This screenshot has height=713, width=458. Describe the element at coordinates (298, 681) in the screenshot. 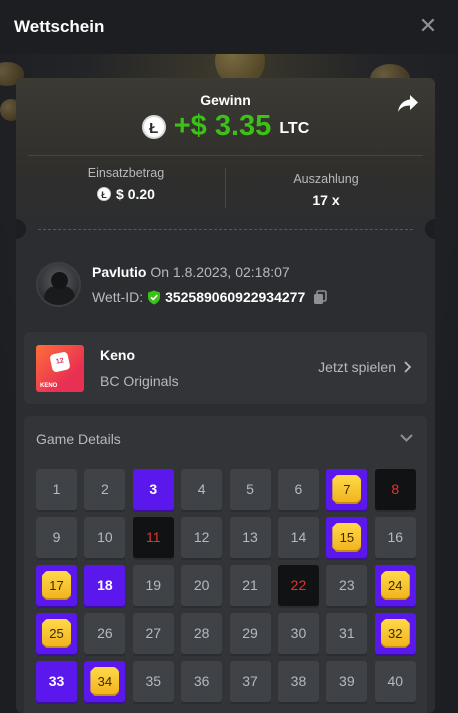

I see `keno-cell: 38` at that location.